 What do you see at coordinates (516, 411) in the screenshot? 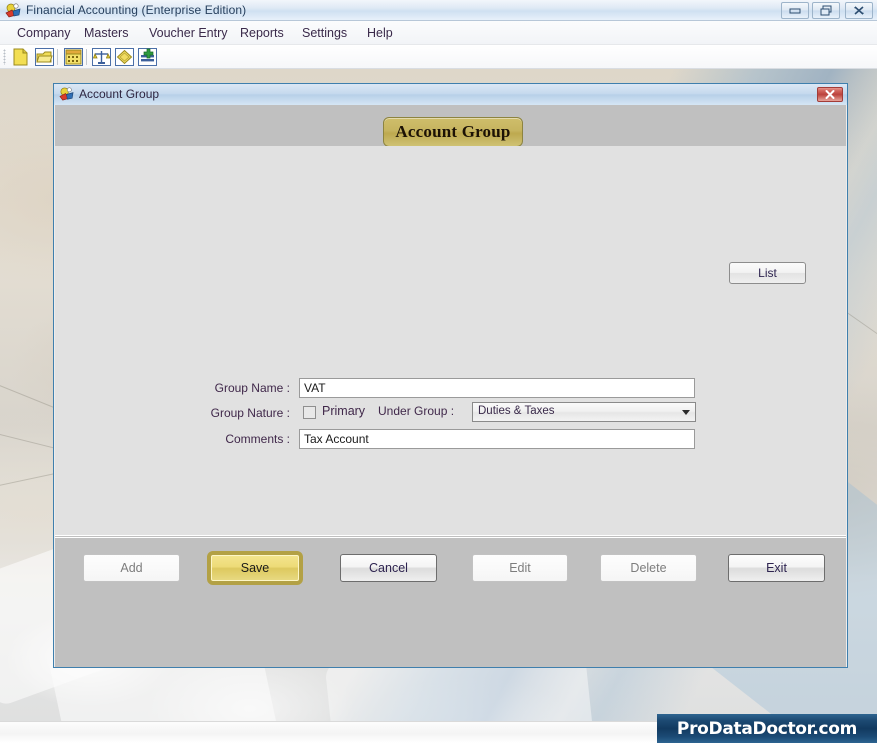
I see `under-group-selected-value: Duties & Taxes` at bounding box center [516, 411].